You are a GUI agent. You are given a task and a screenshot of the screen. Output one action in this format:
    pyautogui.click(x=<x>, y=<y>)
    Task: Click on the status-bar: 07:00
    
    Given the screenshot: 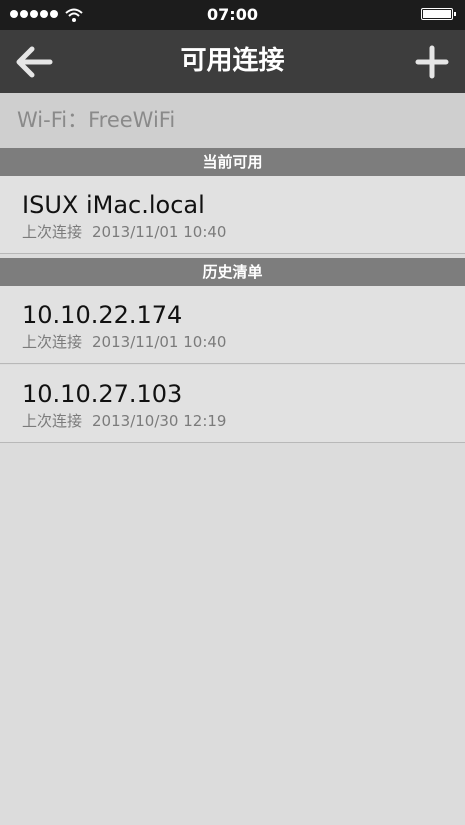 What is the action you would take?
    pyautogui.click(x=232, y=15)
    